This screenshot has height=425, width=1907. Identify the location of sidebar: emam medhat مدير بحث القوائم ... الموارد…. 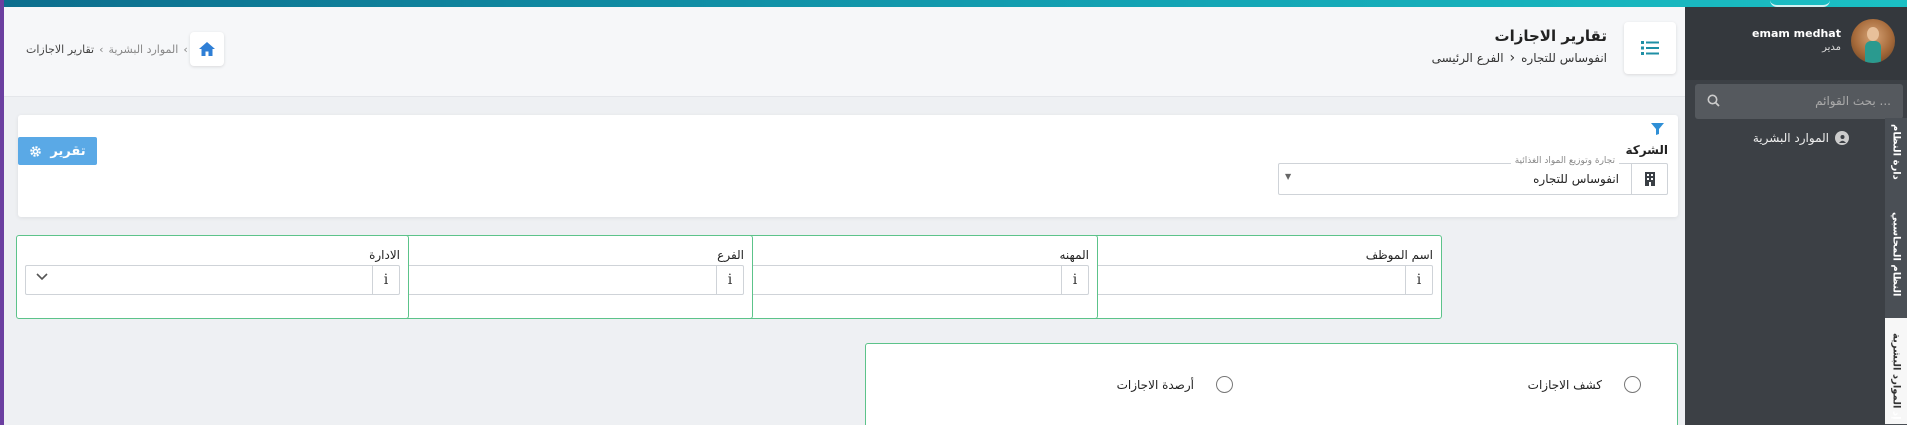
(1796, 216).